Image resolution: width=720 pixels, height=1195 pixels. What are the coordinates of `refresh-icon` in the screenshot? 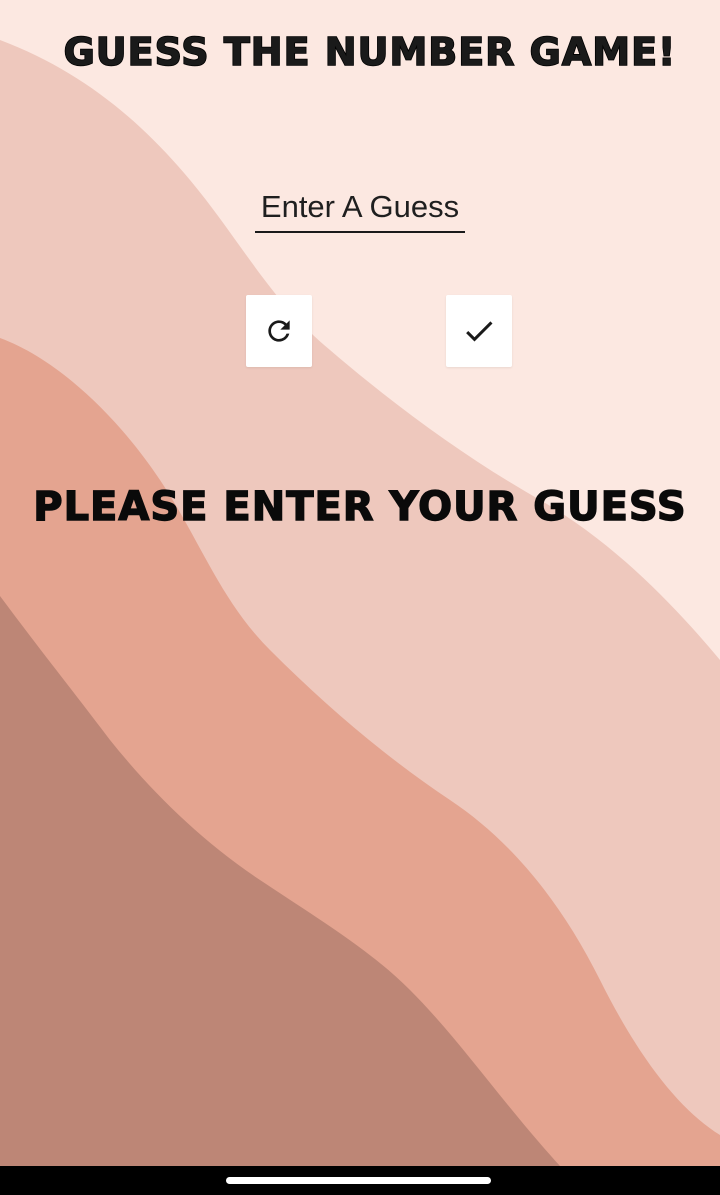 It's located at (279, 331).